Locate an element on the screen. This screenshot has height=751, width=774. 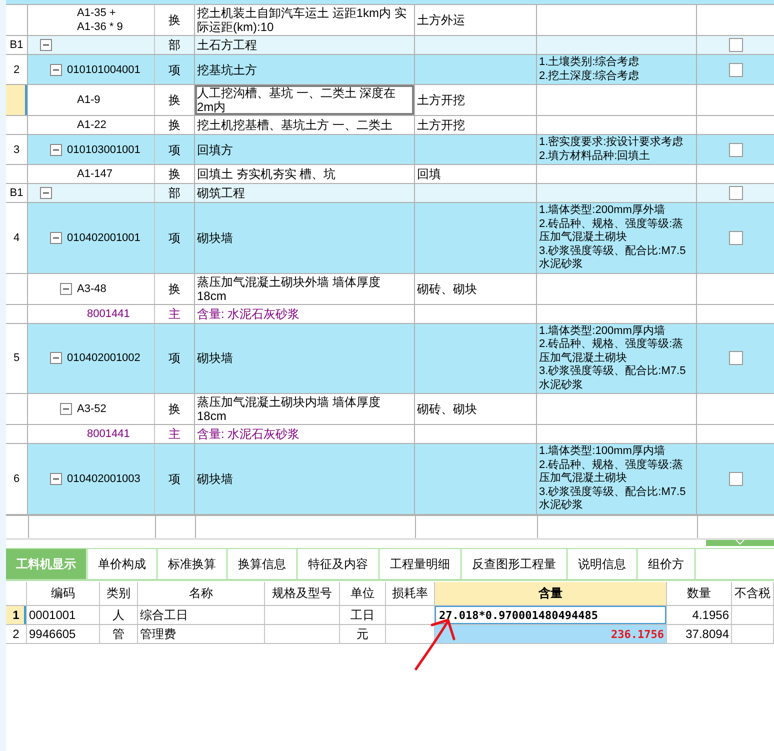
table-cell: 管 is located at coordinates (119, 634).